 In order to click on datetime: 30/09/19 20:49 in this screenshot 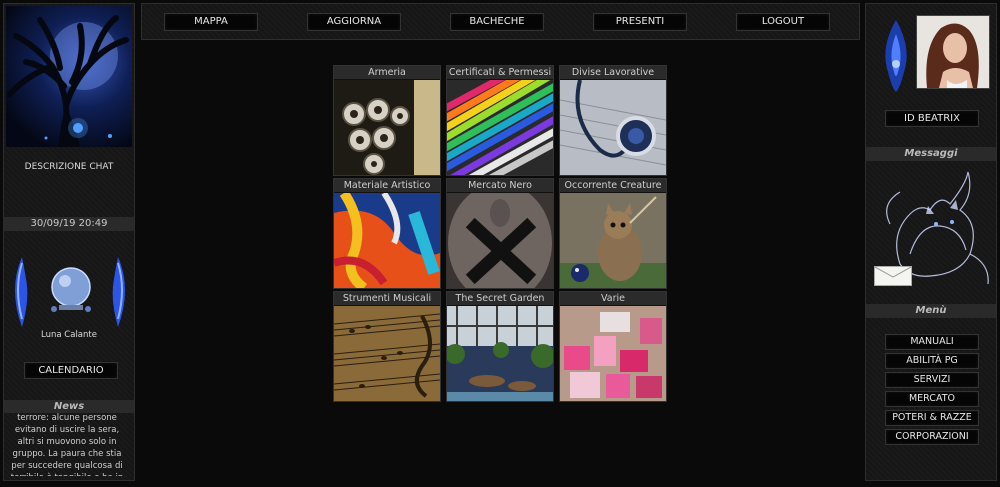, I will do `click(69, 224)`.